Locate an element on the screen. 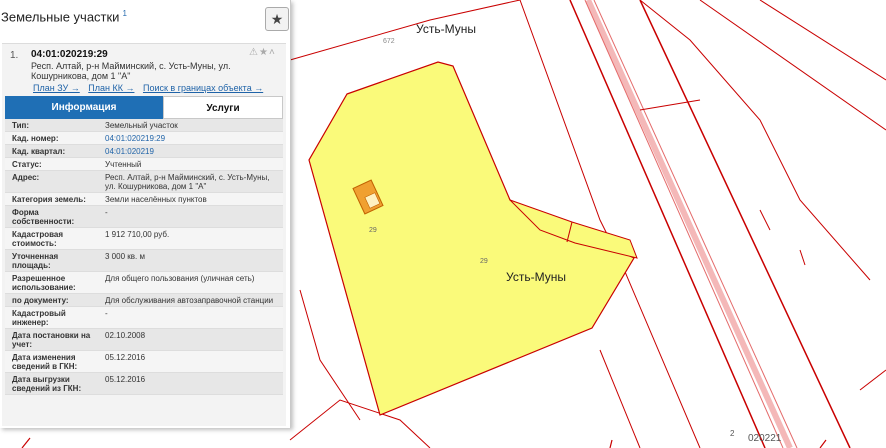  row-label: Форма собственности: is located at coordinates (43, 217).